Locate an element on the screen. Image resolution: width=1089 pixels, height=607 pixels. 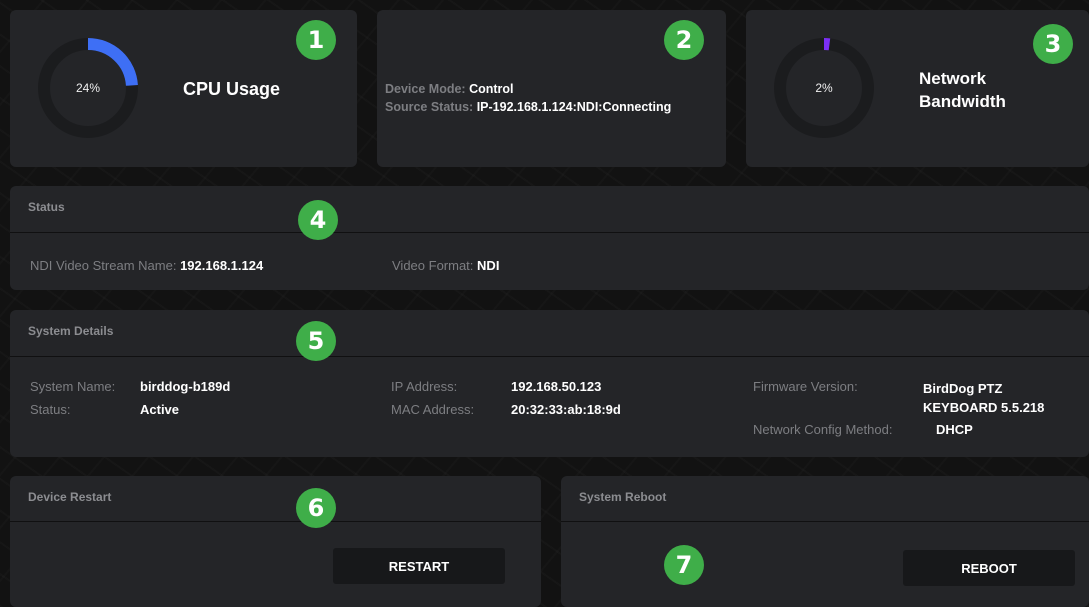
source-status-value: IP-192.168.1.124:NDI:Connecting is located at coordinates (574, 107).